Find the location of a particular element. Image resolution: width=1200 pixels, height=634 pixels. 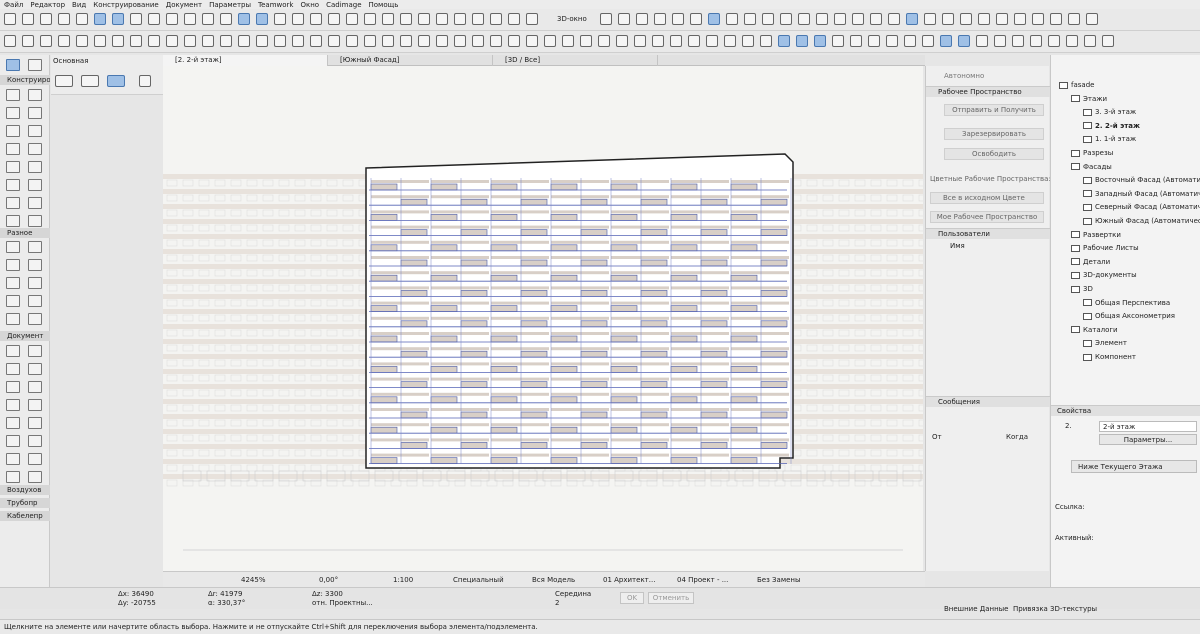

arrow-tool-icon is located at coordinates (13, 65).